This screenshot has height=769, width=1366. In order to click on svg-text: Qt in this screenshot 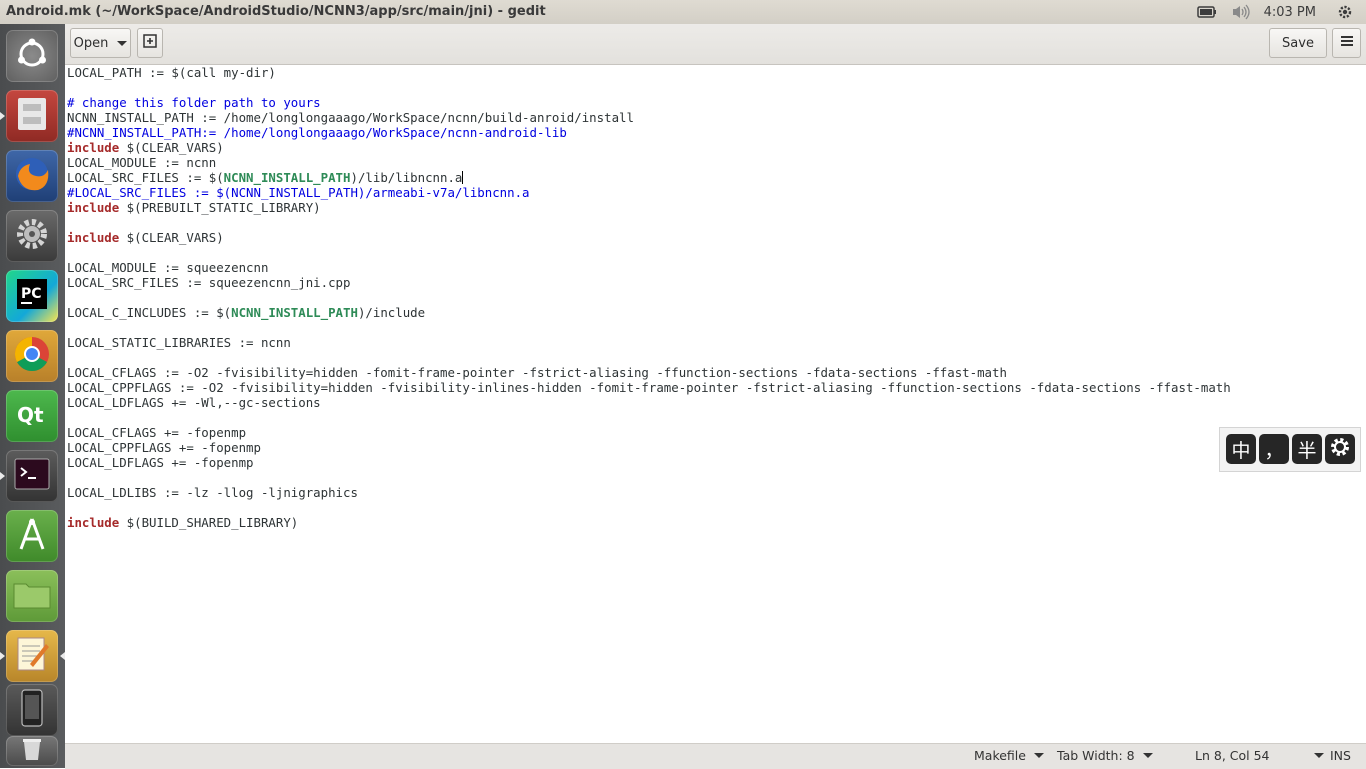, I will do `click(30, 415)`.